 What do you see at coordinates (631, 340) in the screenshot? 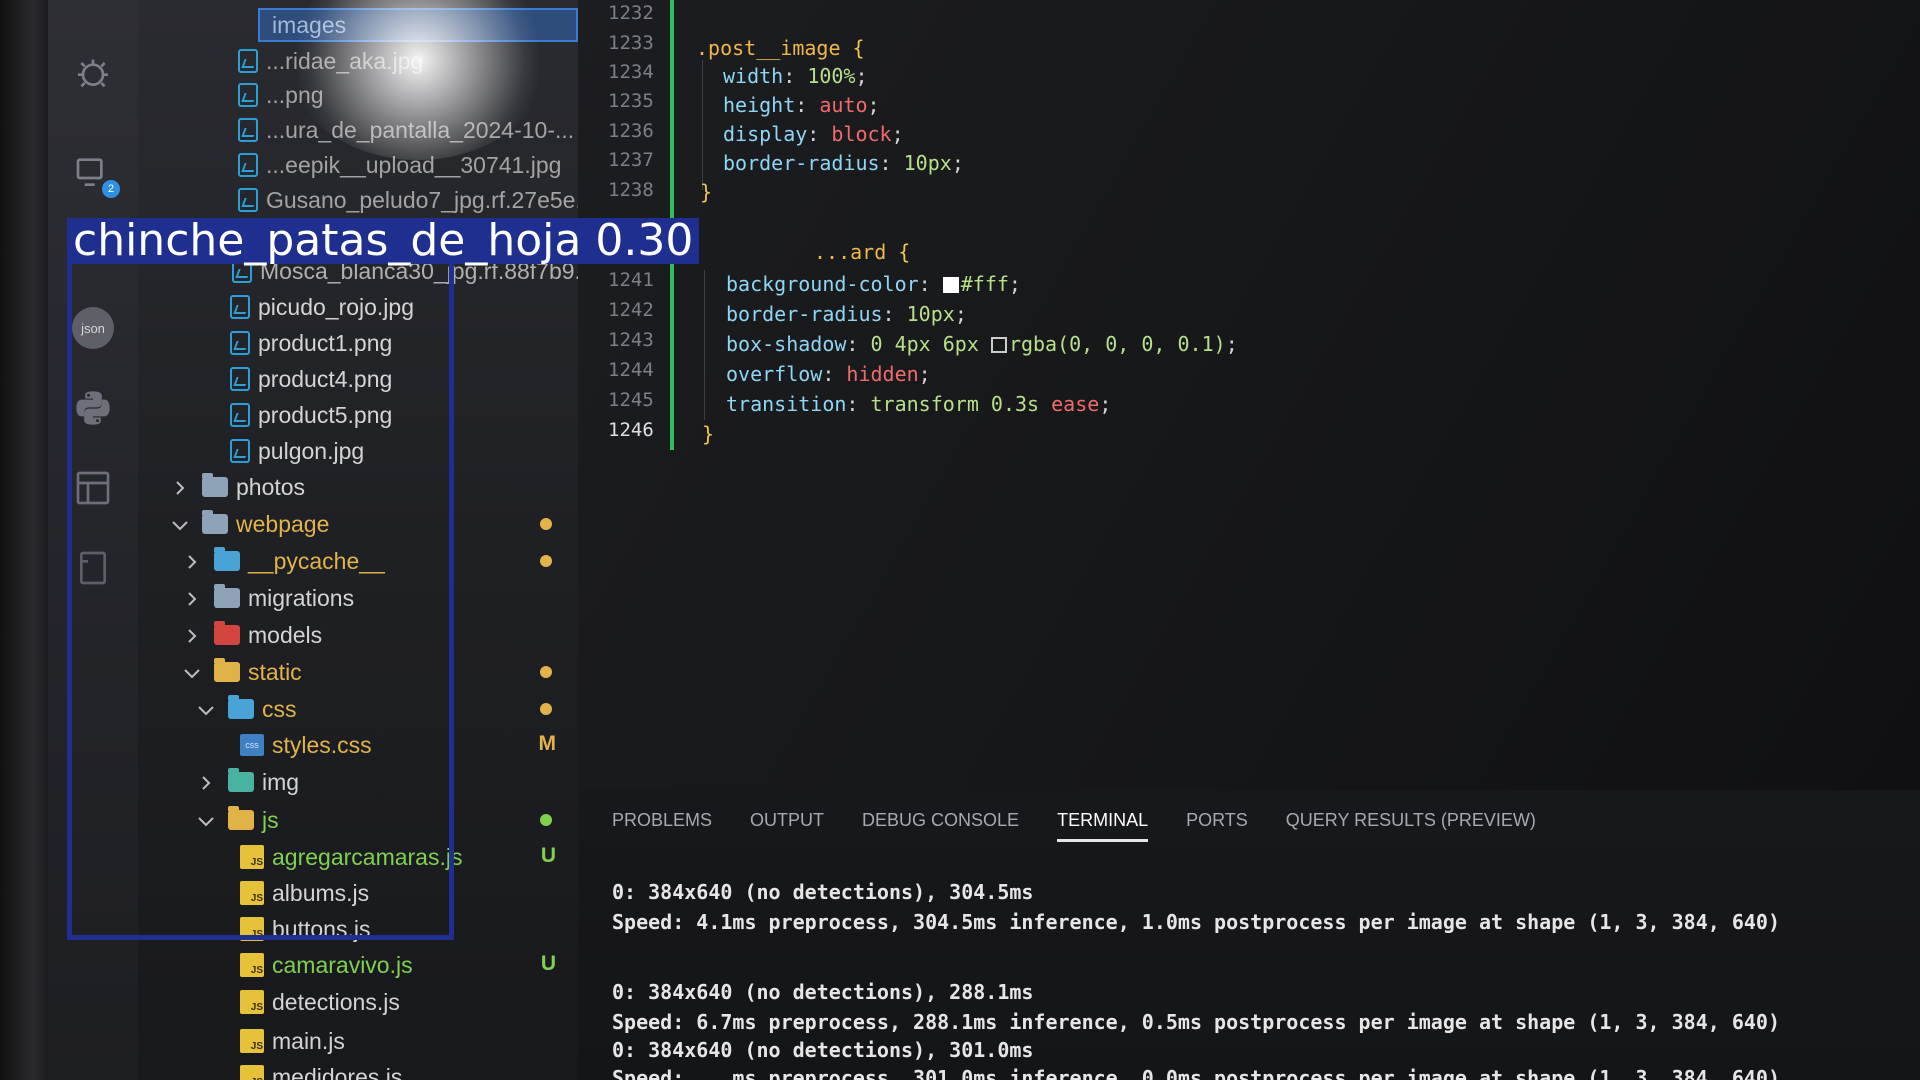
I see `line-number: 1243` at bounding box center [631, 340].